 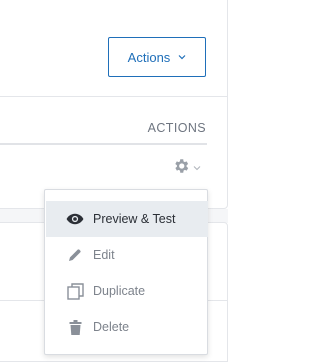 I want to click on trash-icon, so click(x=75, y=327).